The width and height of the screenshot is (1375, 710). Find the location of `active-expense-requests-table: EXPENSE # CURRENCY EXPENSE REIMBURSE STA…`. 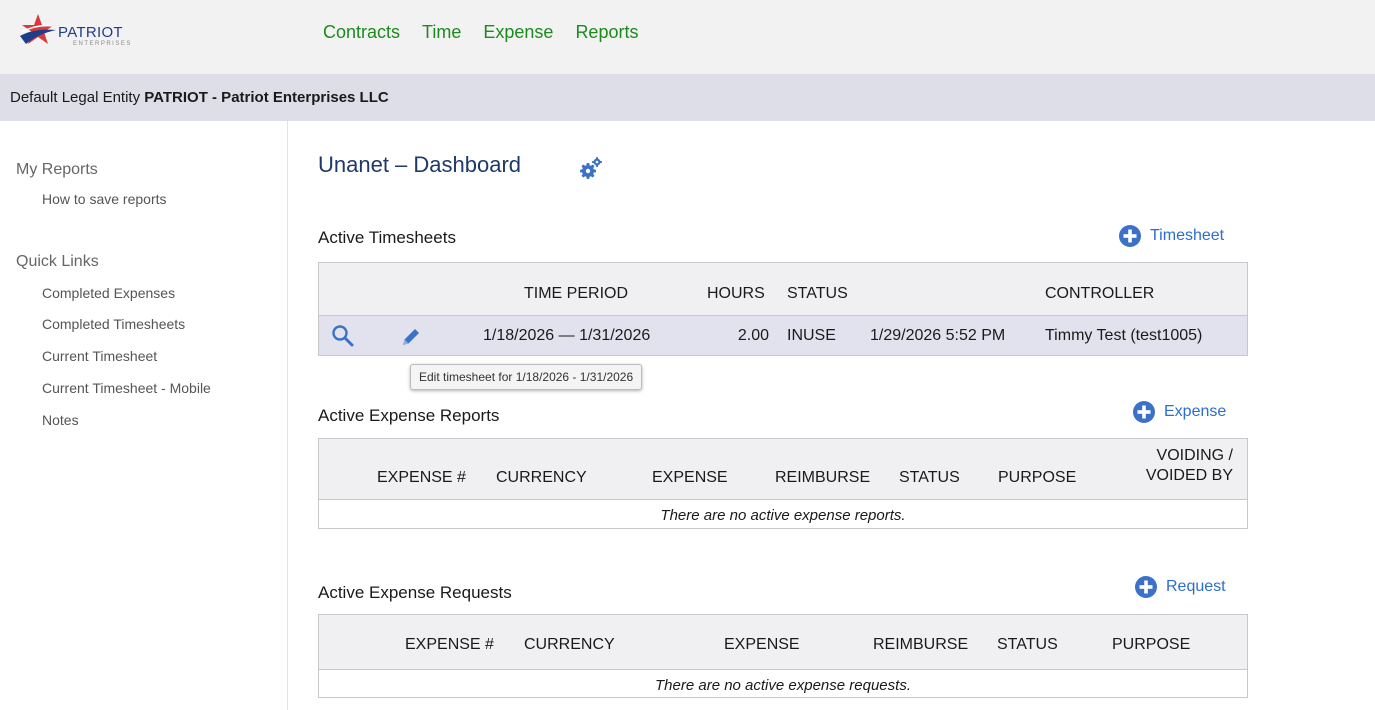

active-expense-requests-table: EXPENSE # CURRENCY EXPENSE REIMBURSE STA… is located at coordinates (783, 656).